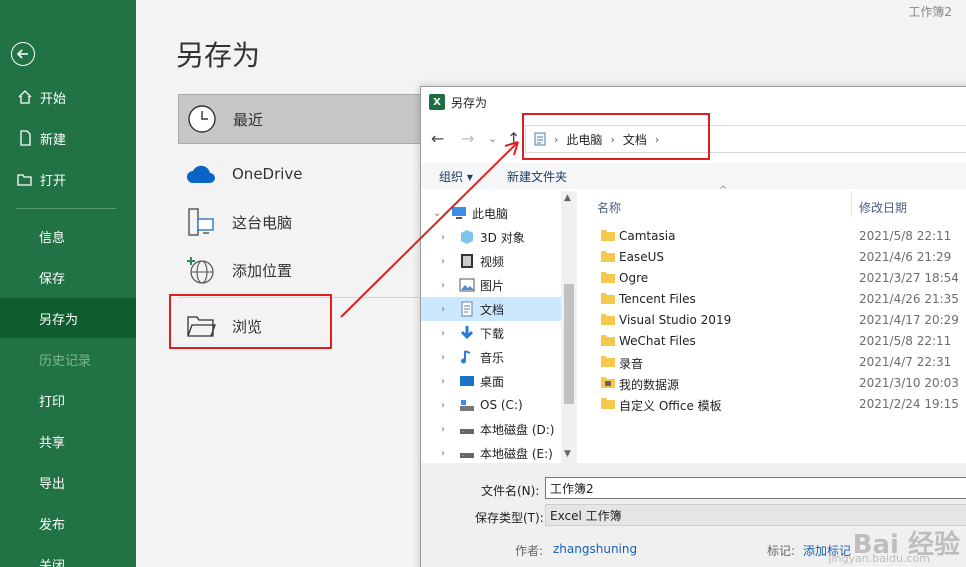 This screenshot has width=966, height=567. What do you see at coordinates (467, 138) in the screenshot?
I see `forward-icon: →` at bounding box center [467, 138].